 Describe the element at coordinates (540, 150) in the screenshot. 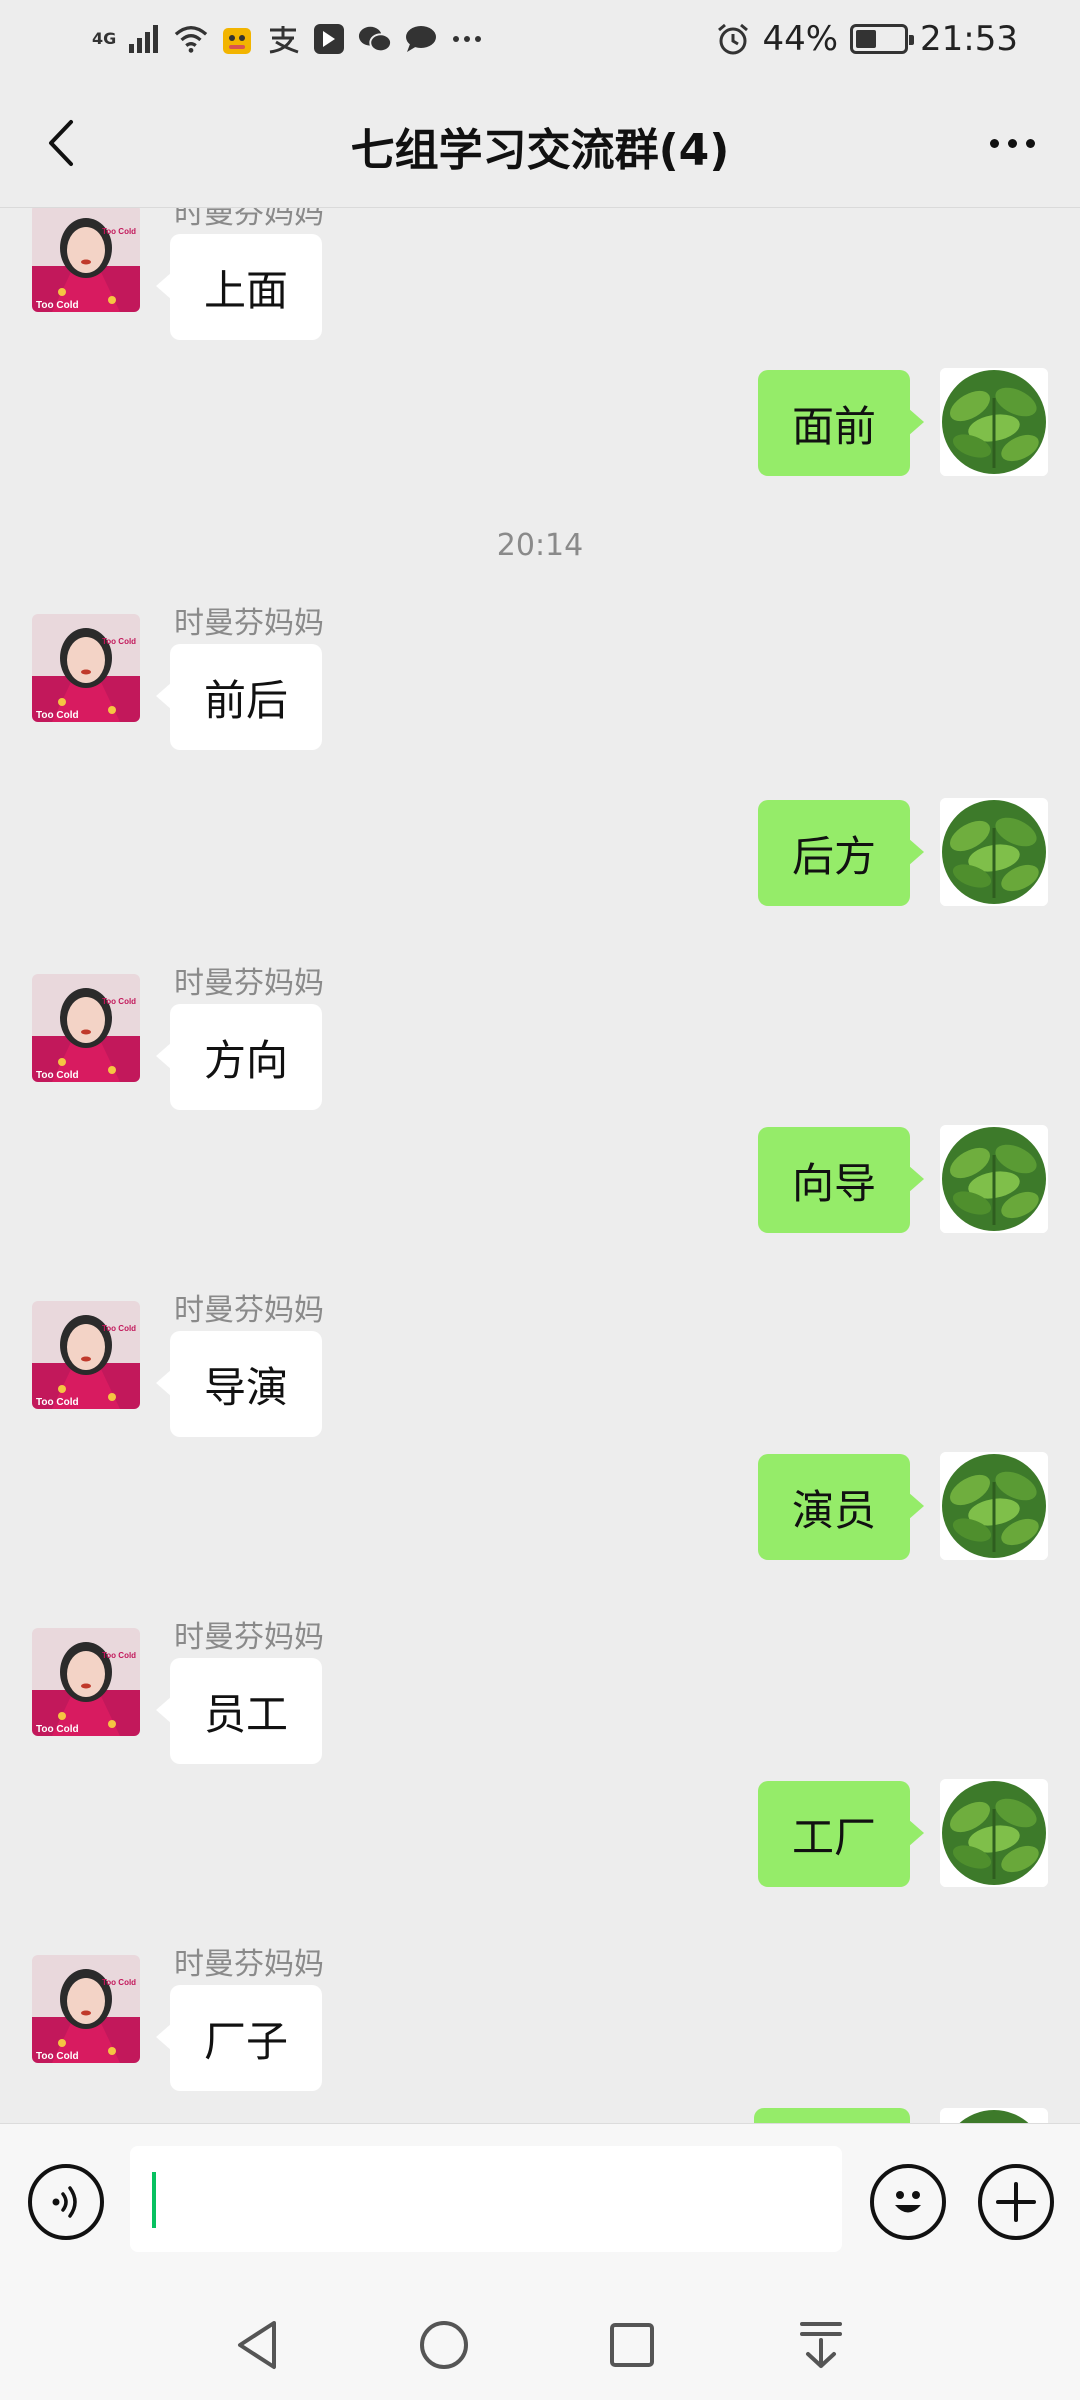

I see `chat-title: 七组学习交流群(4)` at that location.